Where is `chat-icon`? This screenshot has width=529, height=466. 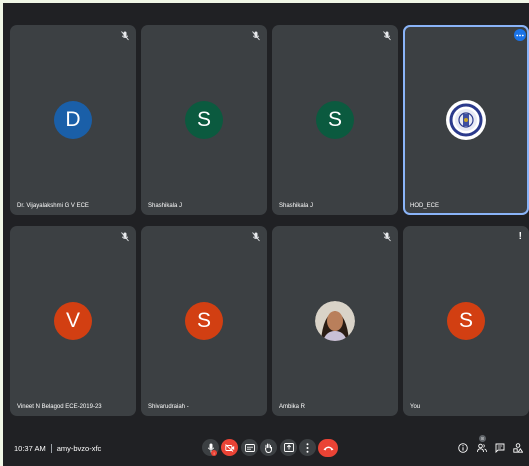 chat-icon is located at coordinates (500, 448).